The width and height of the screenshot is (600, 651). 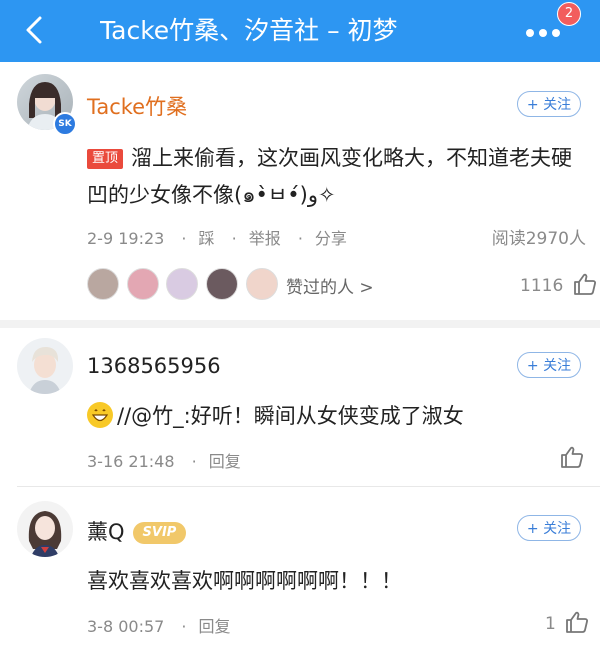 What do you see at coordinates (330, 285) in the screenshot?
I see `likers-link: 赞过的人 >` at bounding box center [330, 285].